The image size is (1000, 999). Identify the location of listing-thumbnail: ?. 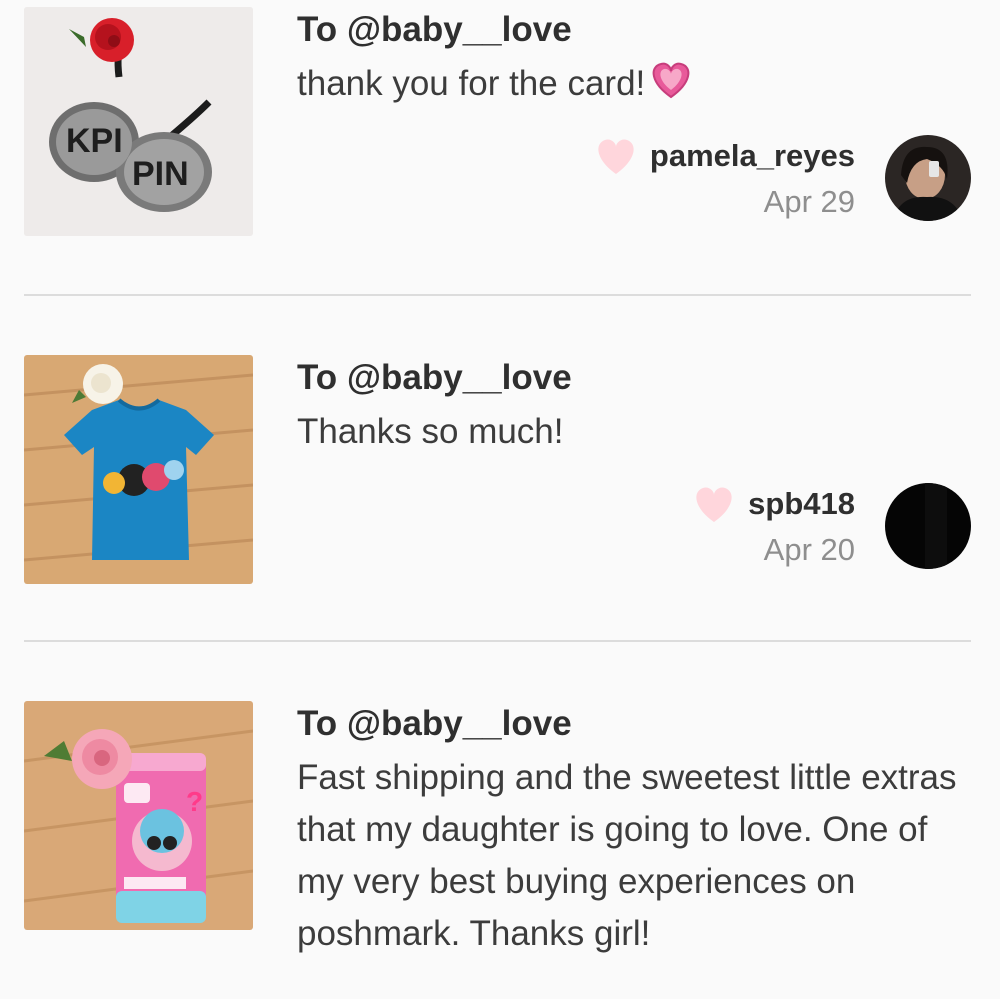
(138, 815).